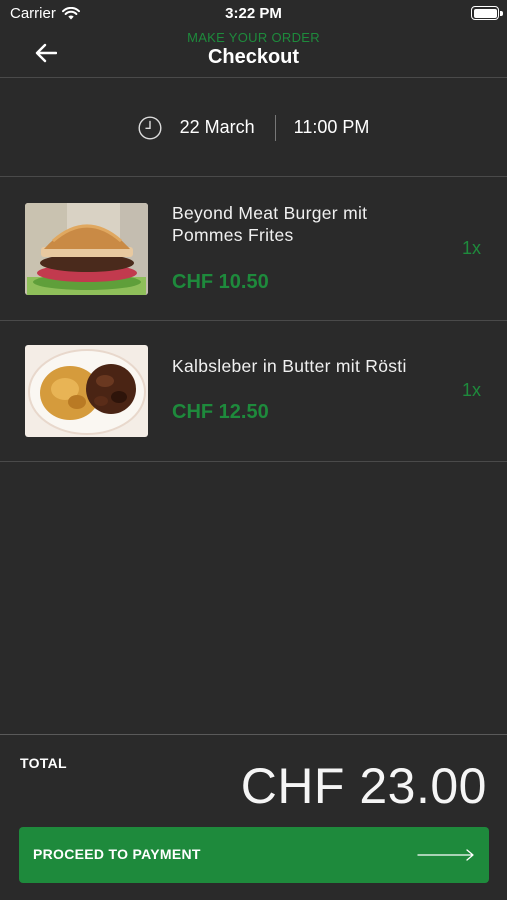 This screenshot has width=507, height=900. I want to click on schedule-row: 22 March 11:00 PM, so click(253, 128).